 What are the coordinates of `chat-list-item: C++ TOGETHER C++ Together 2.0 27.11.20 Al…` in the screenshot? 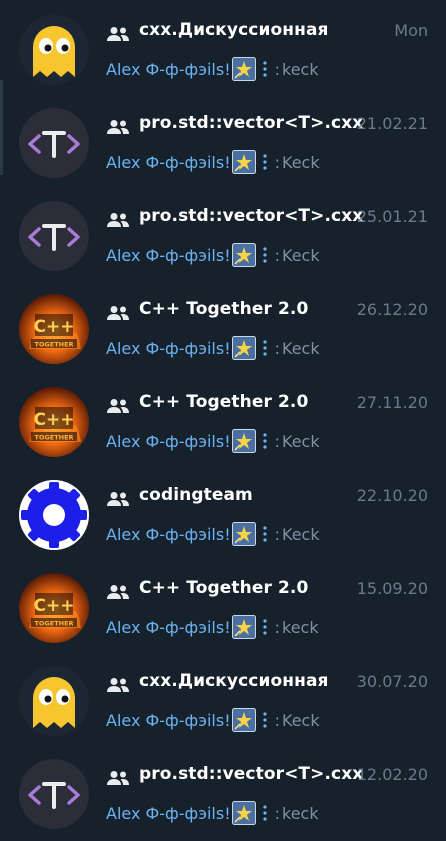 It's located at (223, 418).